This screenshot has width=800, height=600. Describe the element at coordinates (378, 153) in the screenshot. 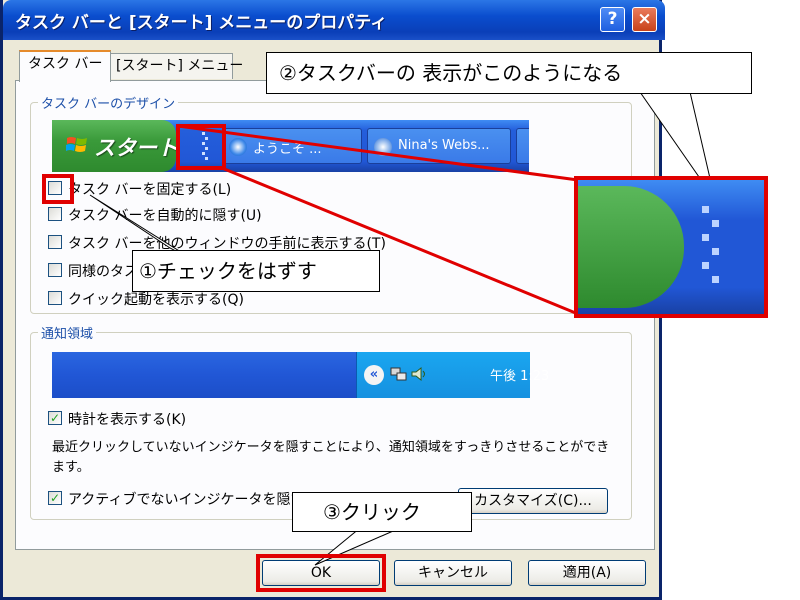

I see `zoom-line-top` at that location.